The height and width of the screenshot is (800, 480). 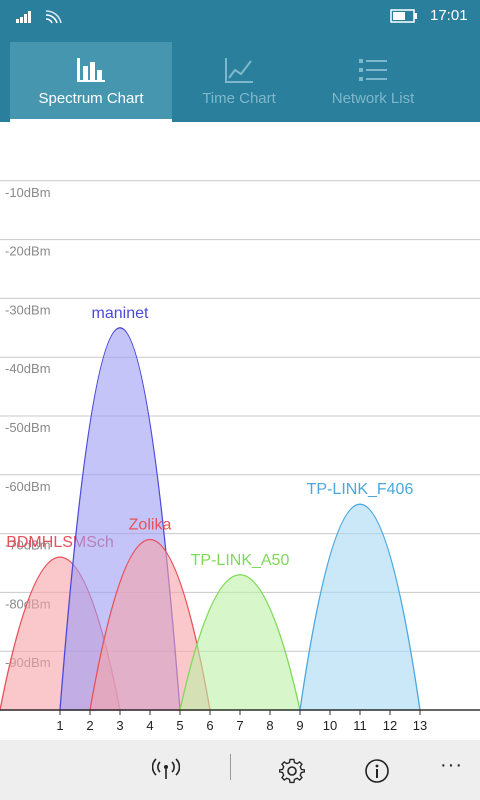 What do you see at coordinates (23, 17) in the screenshot?
I see `signal-strength-icon` at bounding box center [23, 17].